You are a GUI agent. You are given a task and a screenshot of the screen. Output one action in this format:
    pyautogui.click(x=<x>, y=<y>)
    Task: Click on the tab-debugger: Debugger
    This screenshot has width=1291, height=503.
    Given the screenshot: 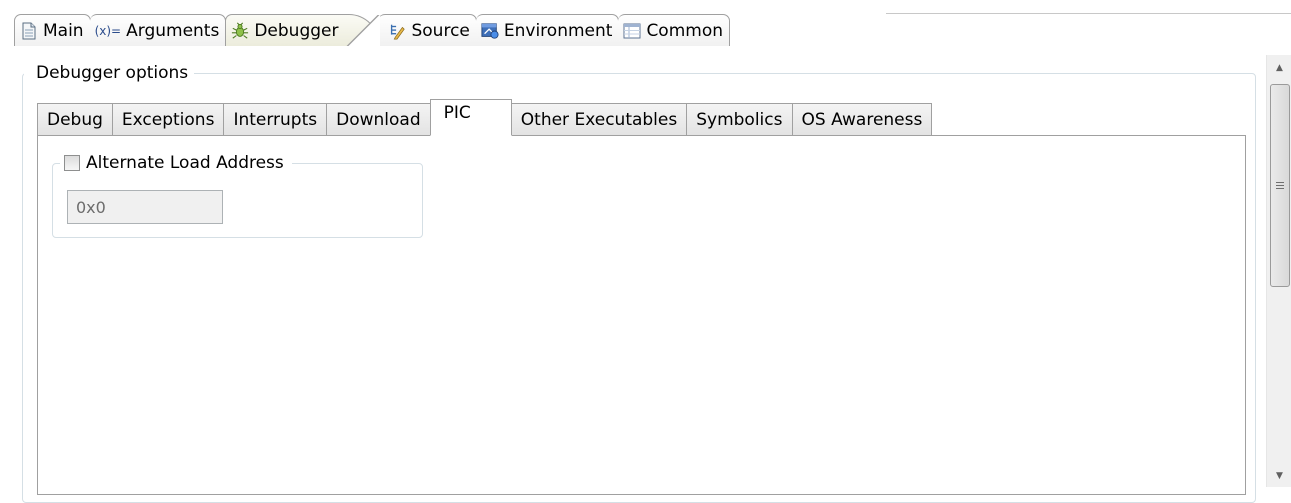 What is the action you would take?
    pyautogui.click(x=303, y=30)
    